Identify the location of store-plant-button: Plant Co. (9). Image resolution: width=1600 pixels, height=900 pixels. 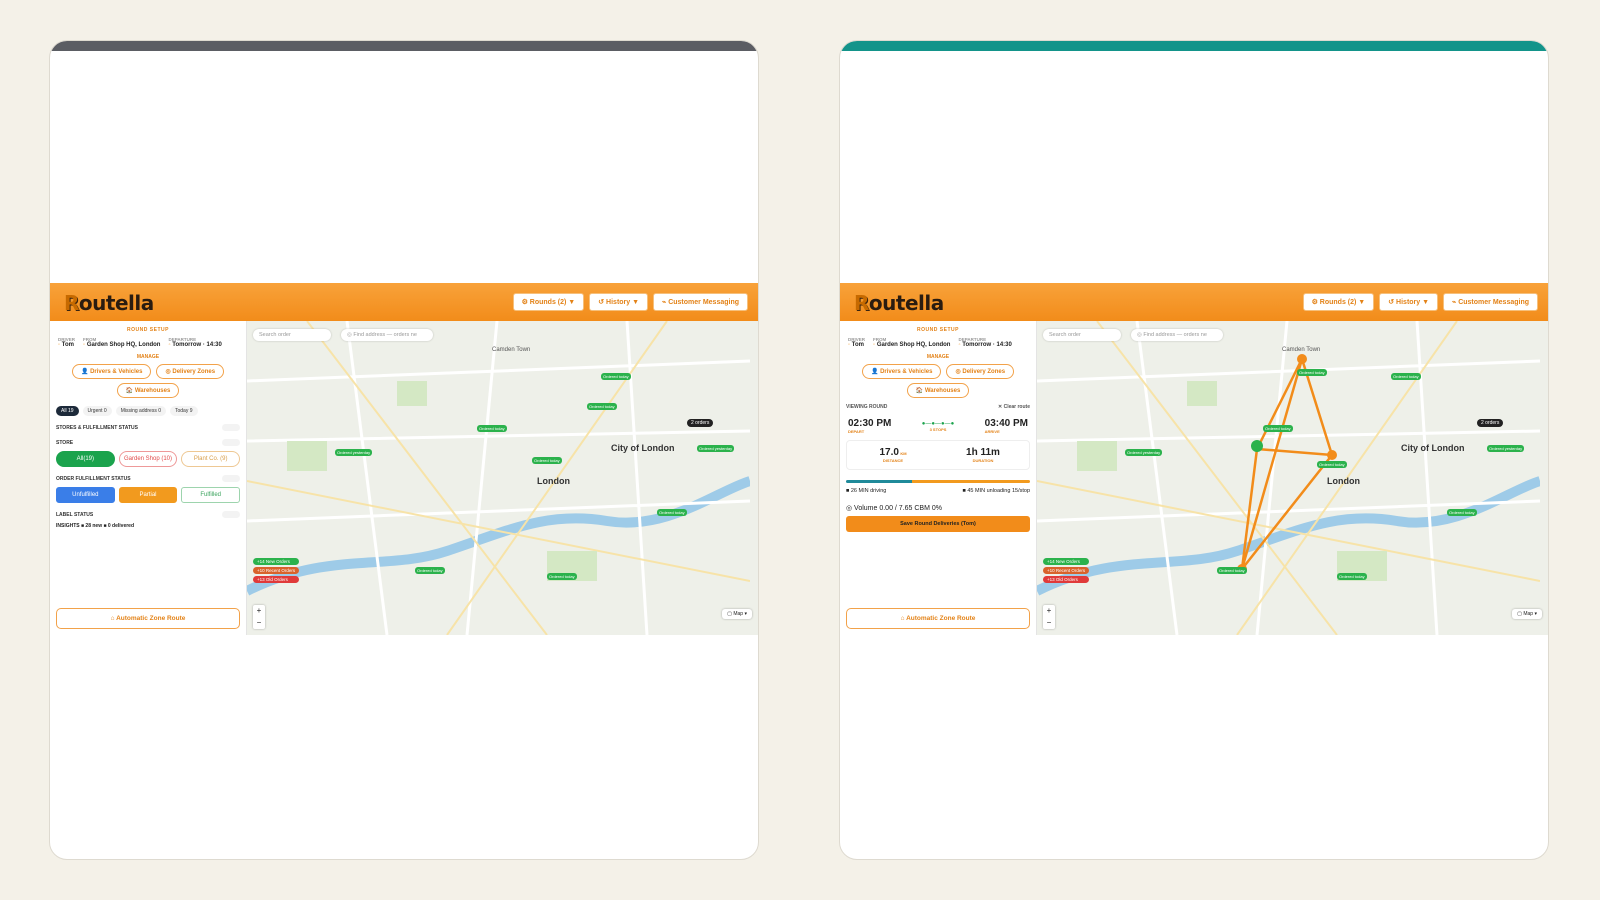
(211, 459).